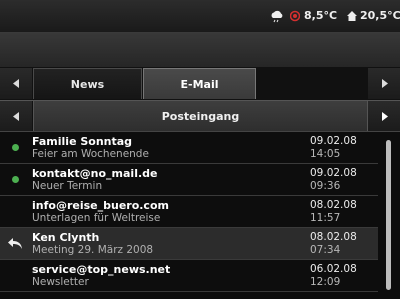 This screenshot has width=400, height=299. Describe the element at coordinates (325, 154) in the screenshot. I see `email-time: 14:05` at that location.